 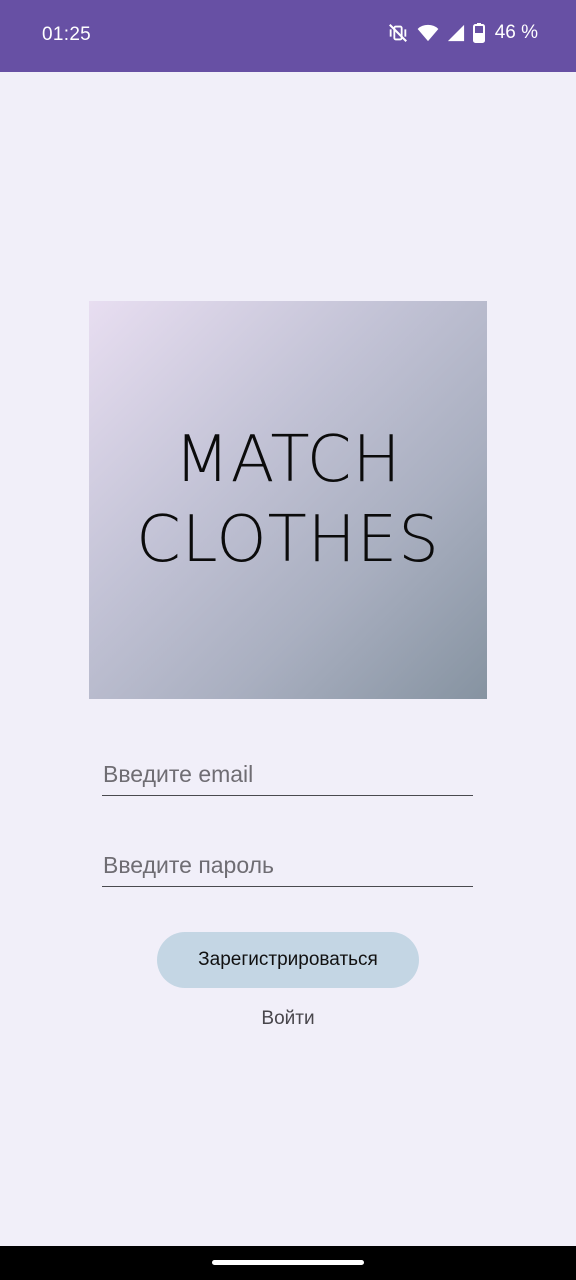 What do you see at coordinates (516, 32) in the screenshot?
I see `battery-percent: 46 %` at bounding box center [516, 32].